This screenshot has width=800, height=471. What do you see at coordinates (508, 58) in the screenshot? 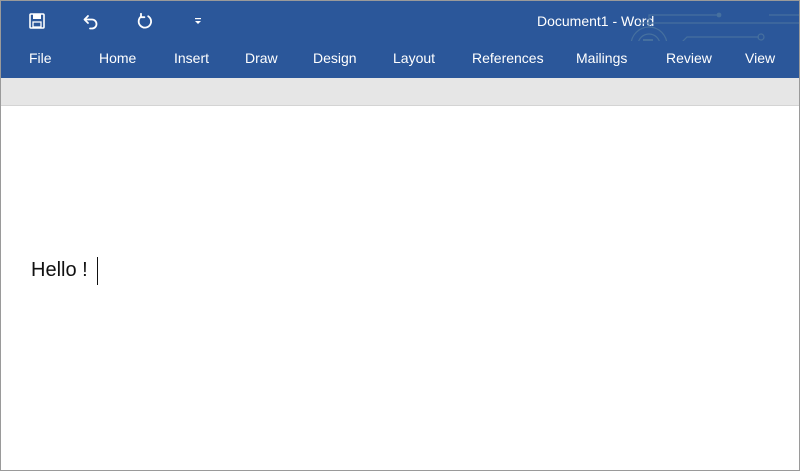
I see `tab-references: References` at bounding box center [508, 58].